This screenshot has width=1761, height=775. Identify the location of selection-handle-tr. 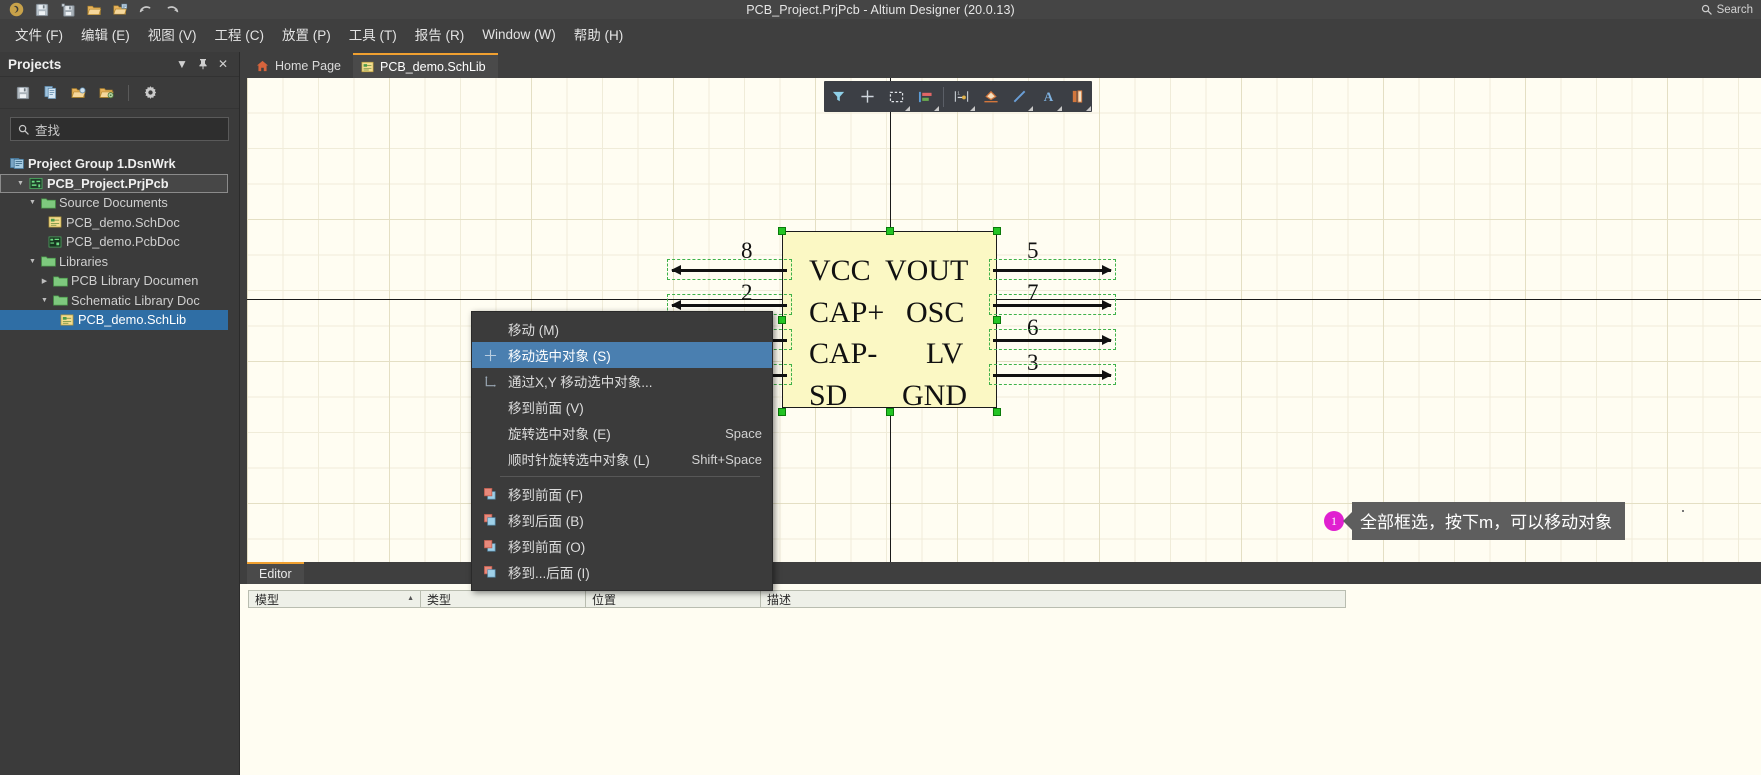
(997, 231).